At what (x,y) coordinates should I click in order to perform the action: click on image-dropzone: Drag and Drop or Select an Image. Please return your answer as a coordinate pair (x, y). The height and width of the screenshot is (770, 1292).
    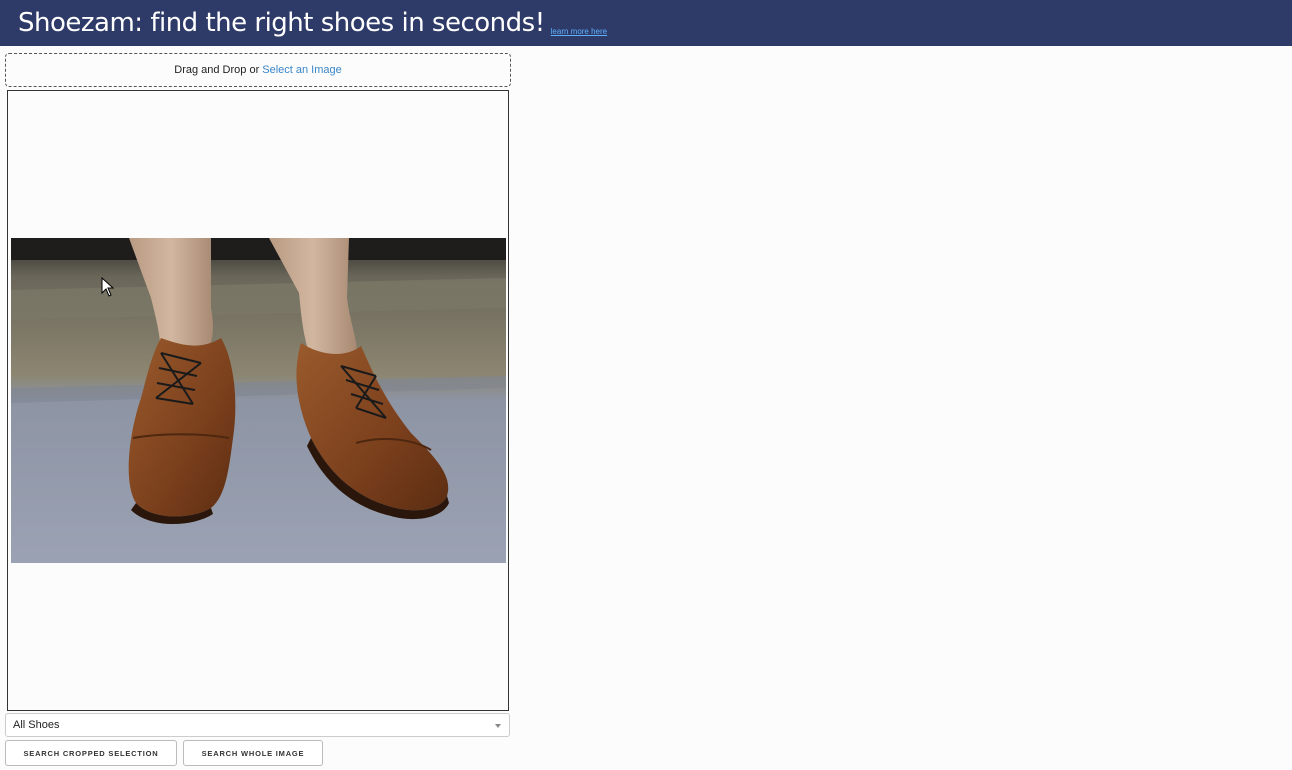
    Looking at the image, I should click on (258, 70).